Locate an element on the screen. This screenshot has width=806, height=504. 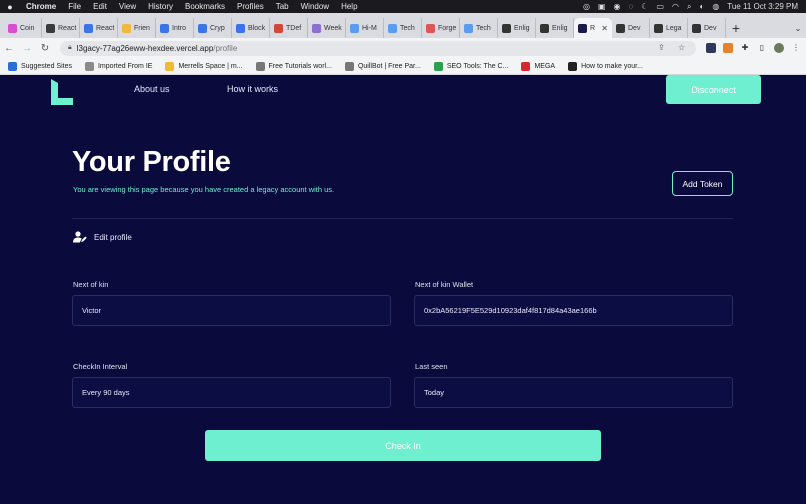
bookmark-item: Suggested Sites is located at coordinates (40, 66).